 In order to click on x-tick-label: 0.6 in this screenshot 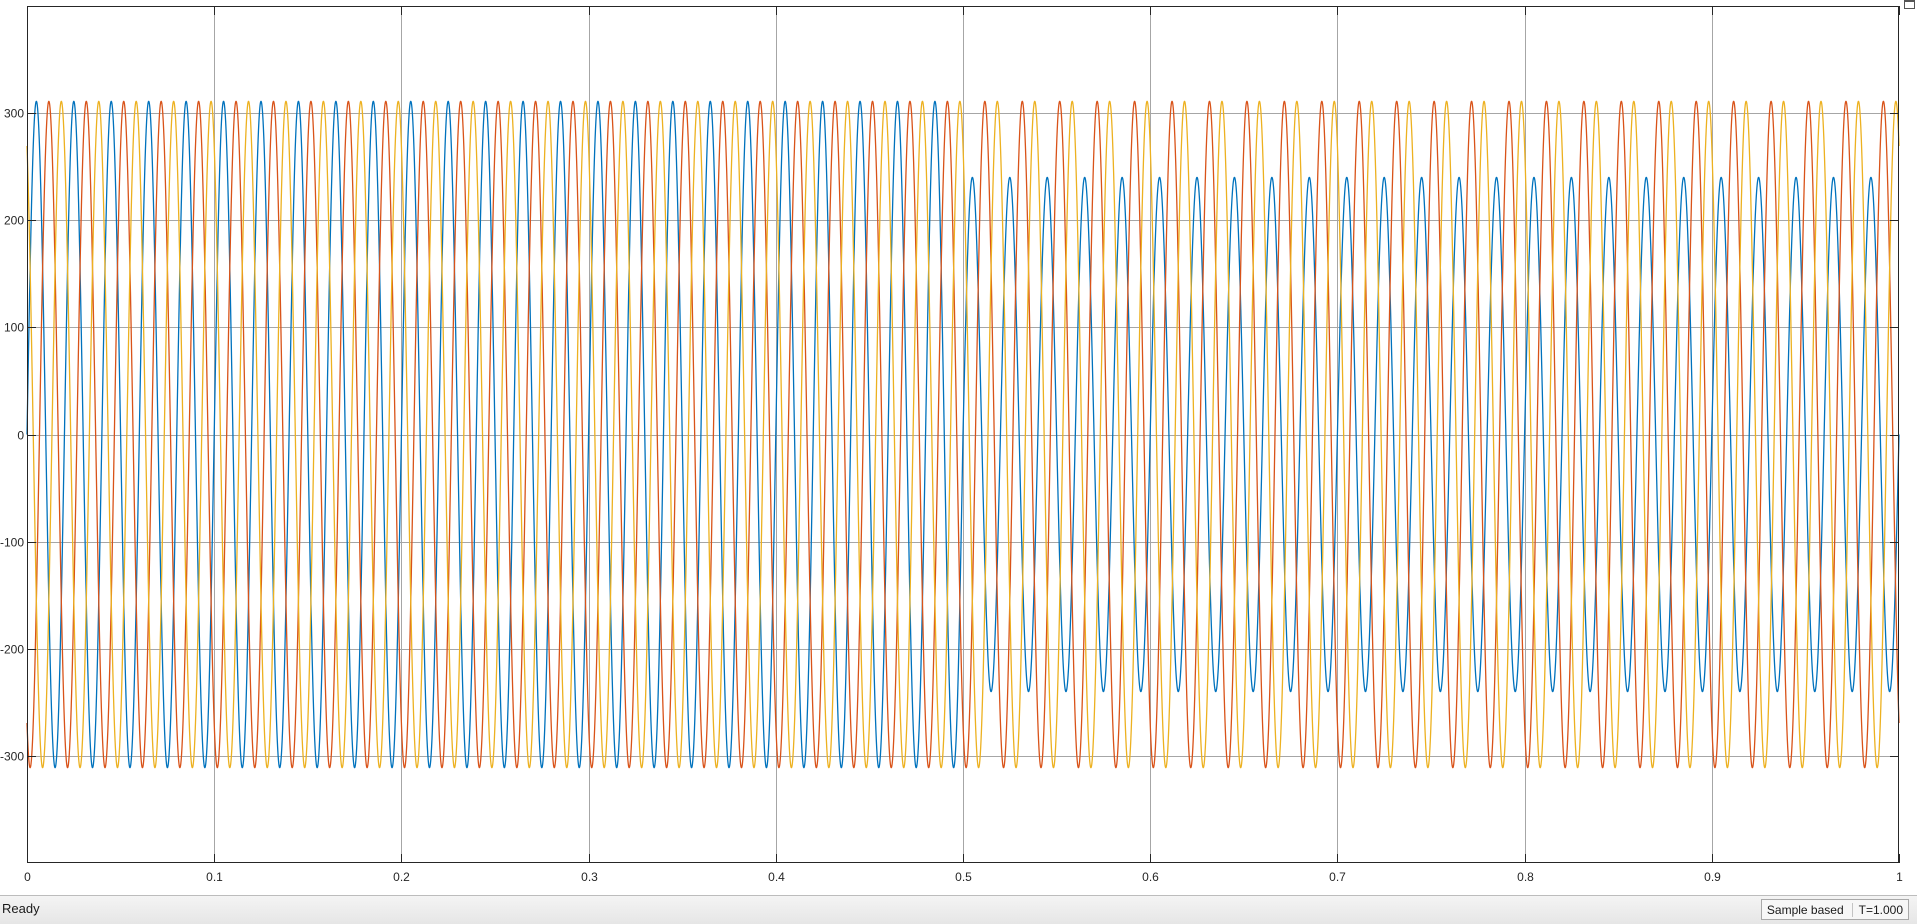, I will do `click(1150, 877)`.